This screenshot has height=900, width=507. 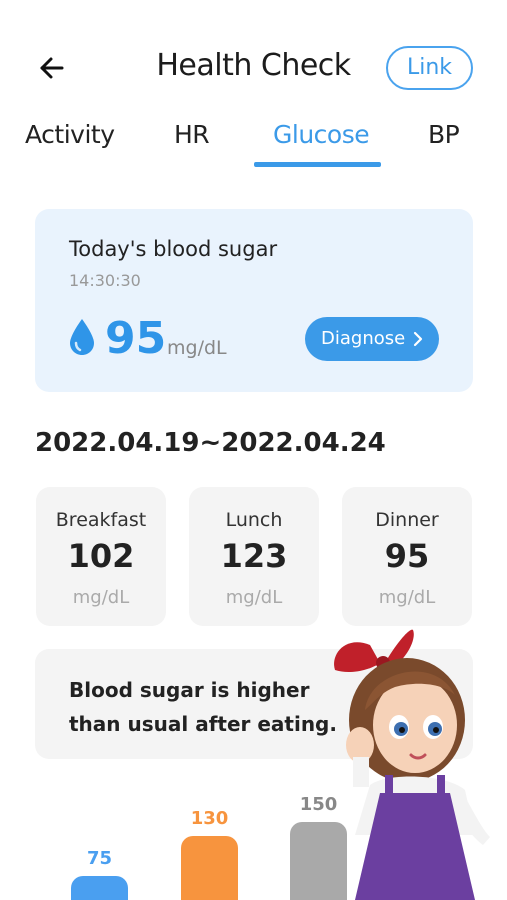 What do you see at coordinates (418, 339) in the screenshot?
I see `chevron-right-icon` at bounding box center [418, 339].